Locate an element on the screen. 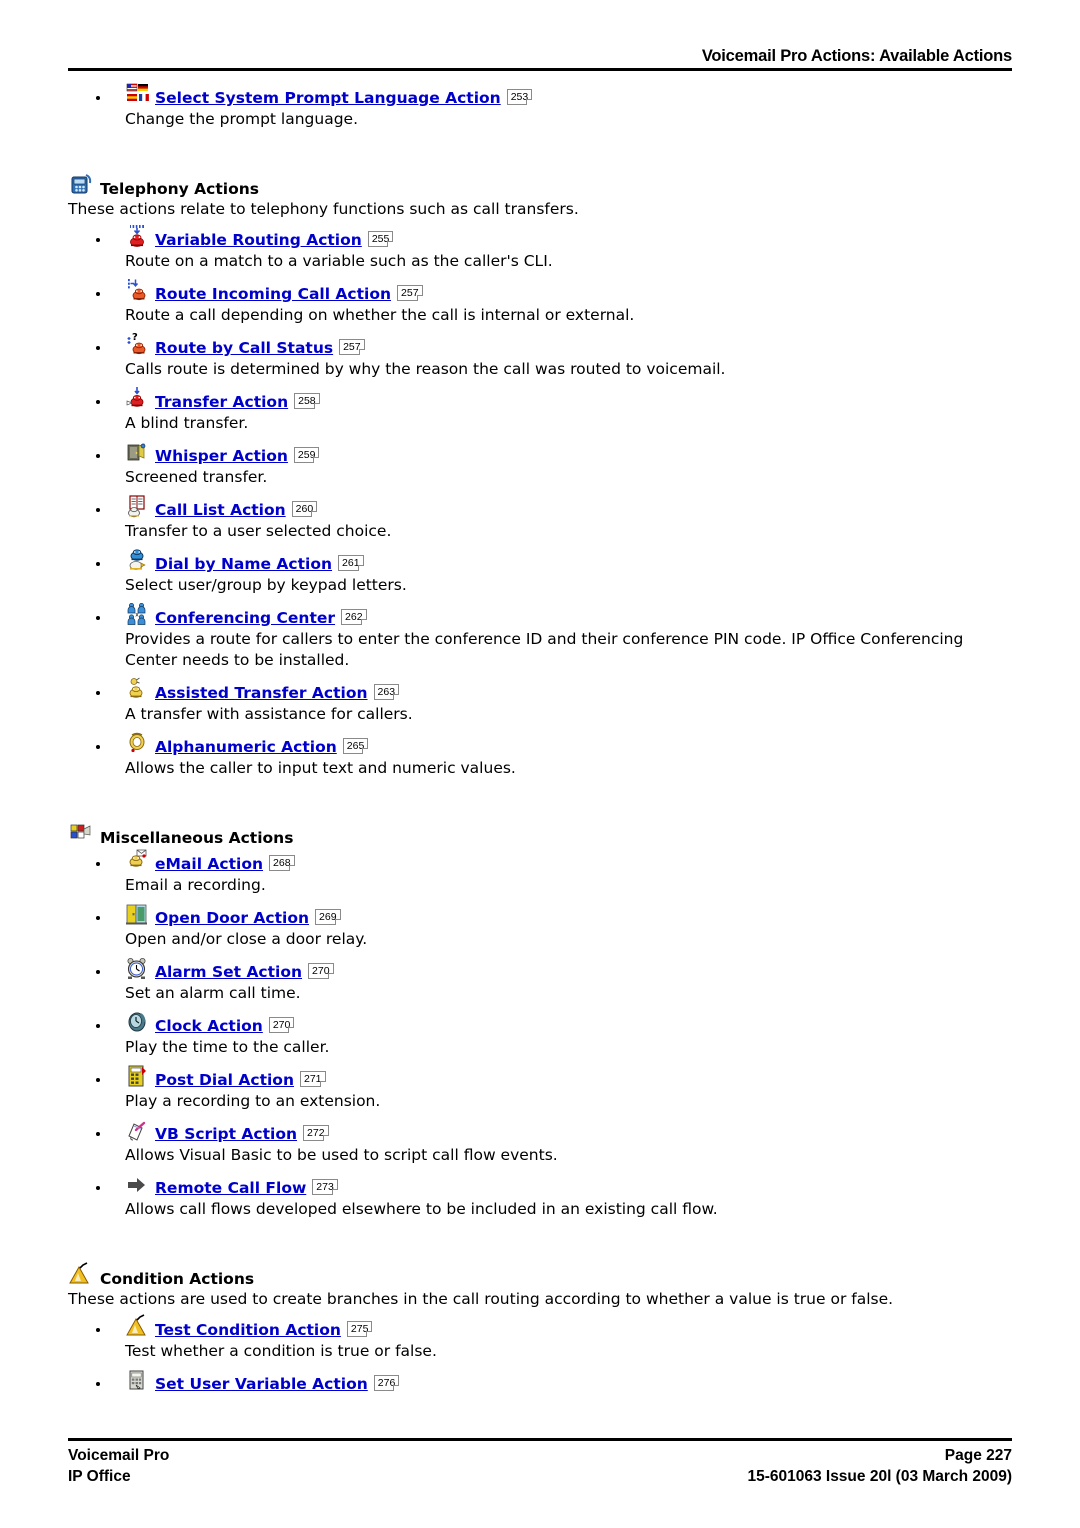  assisted-transfer-icon is located at coordinates (138, 690).